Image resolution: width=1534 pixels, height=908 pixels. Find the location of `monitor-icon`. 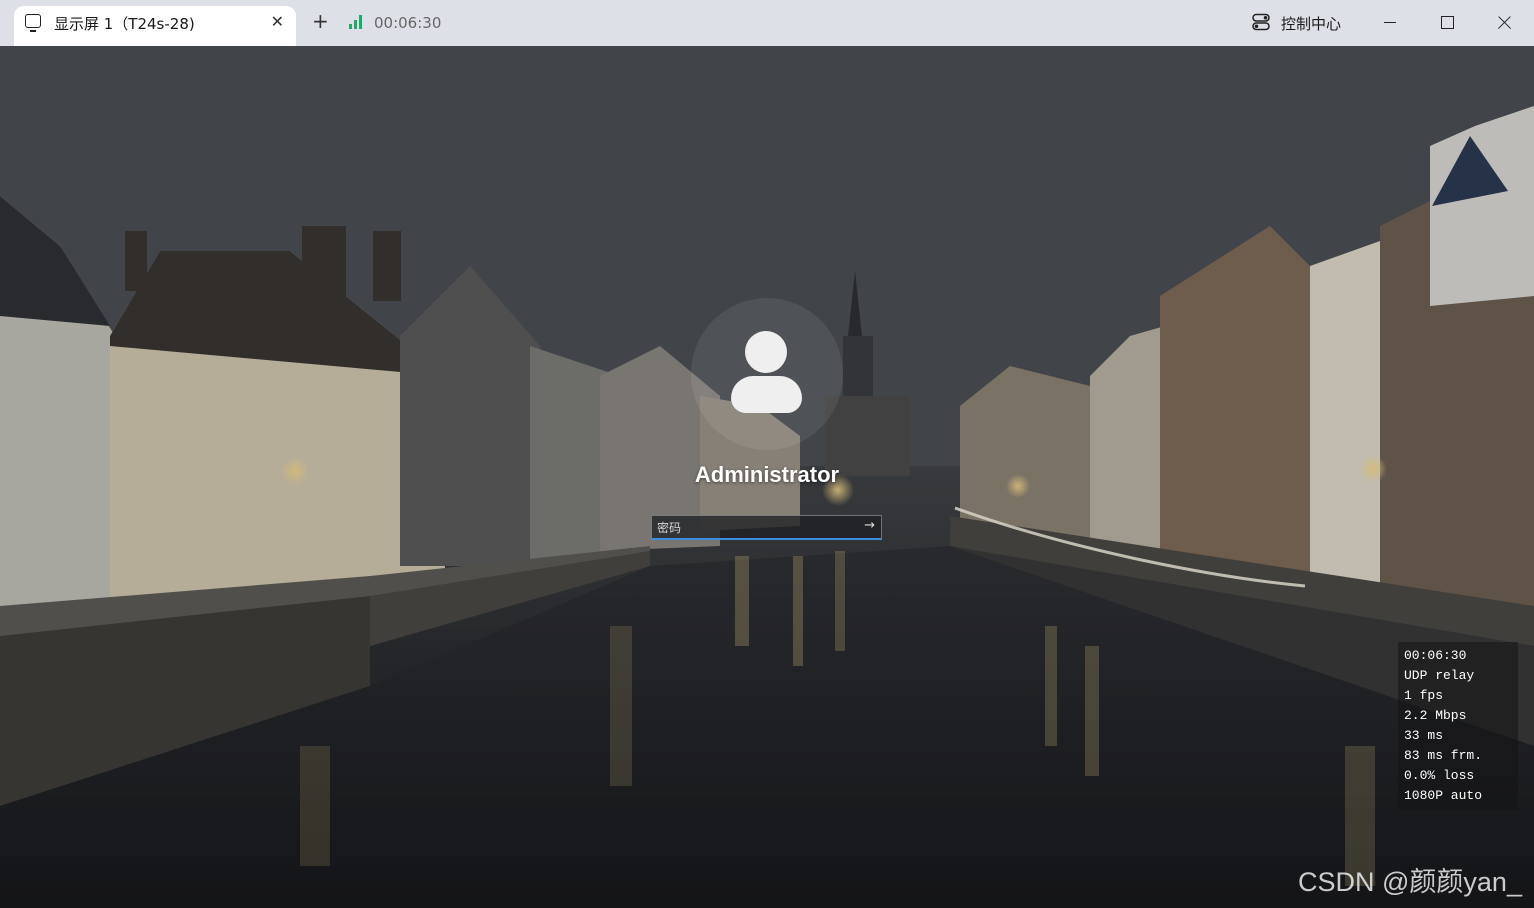

monitor-icon is located at coordinates (33, 23).